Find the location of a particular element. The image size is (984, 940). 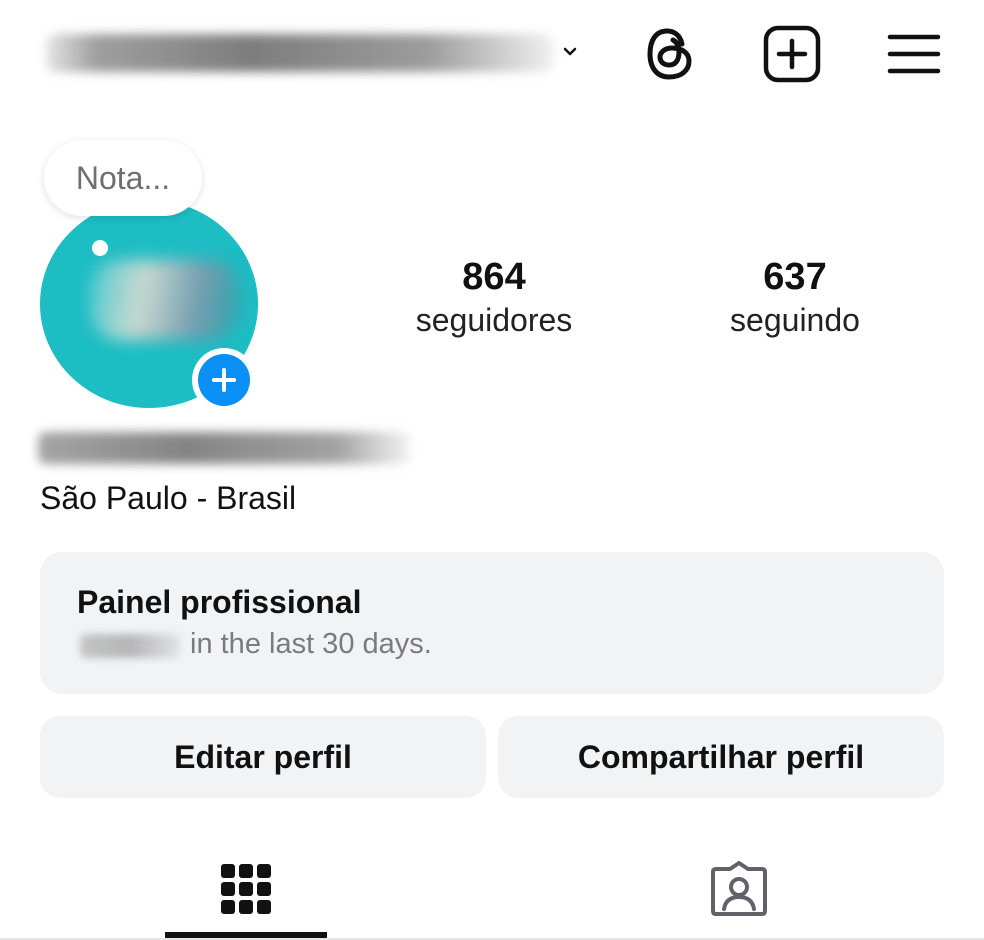

tab-posts-grid is located at coordinates (246, 889).